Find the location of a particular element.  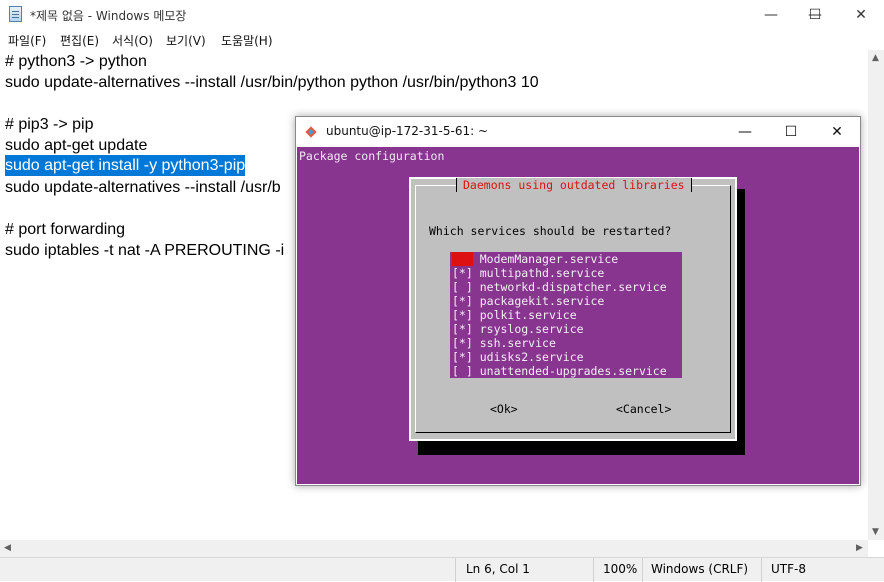

terminal-title: ubuntu@ip-172-31-5-61: ~ is located at coordinates (407, 131).